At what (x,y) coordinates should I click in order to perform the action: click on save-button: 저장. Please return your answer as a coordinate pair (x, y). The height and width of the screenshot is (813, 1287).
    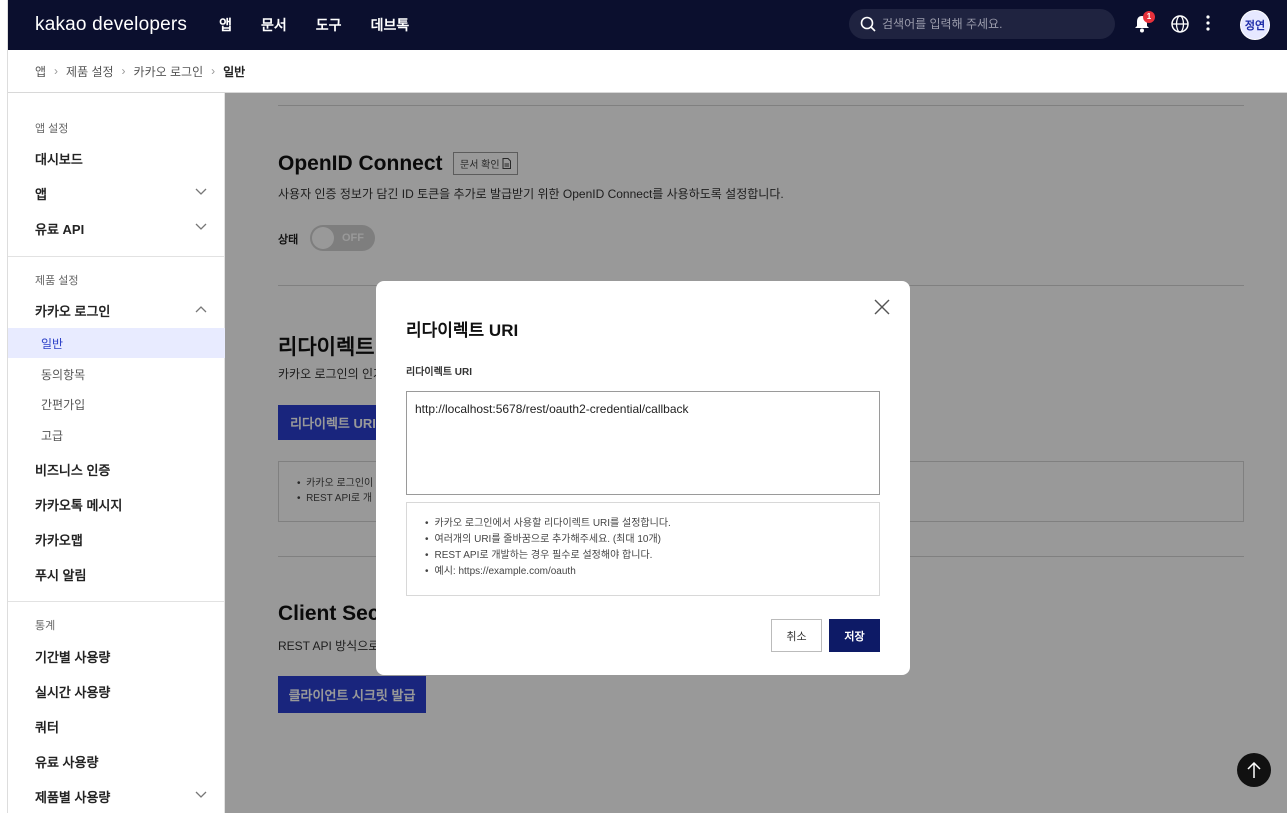
    Looking at the image, I should click on (854, 635).